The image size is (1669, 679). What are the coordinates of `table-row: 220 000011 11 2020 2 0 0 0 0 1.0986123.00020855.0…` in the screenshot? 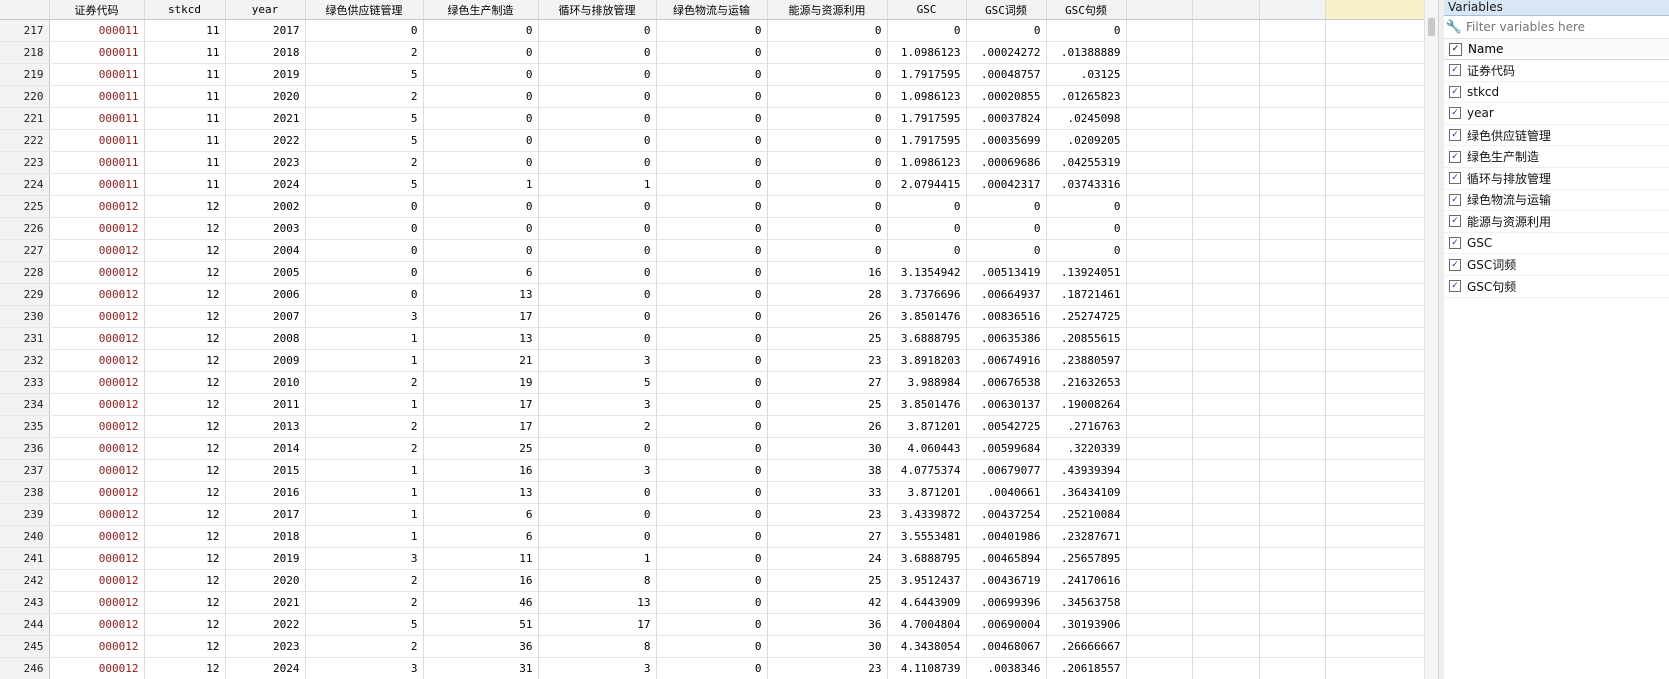 It's located at (713, 96).